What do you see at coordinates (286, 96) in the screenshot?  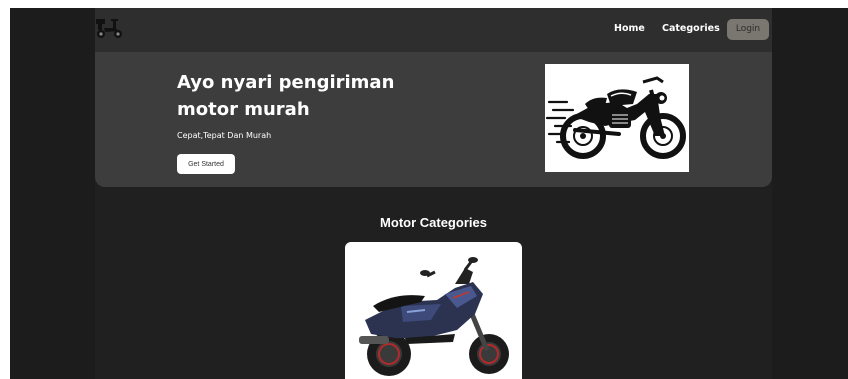 I see `hero-title: Ayo nyari pengiriman motor murah` at bounding box center [286, 96].